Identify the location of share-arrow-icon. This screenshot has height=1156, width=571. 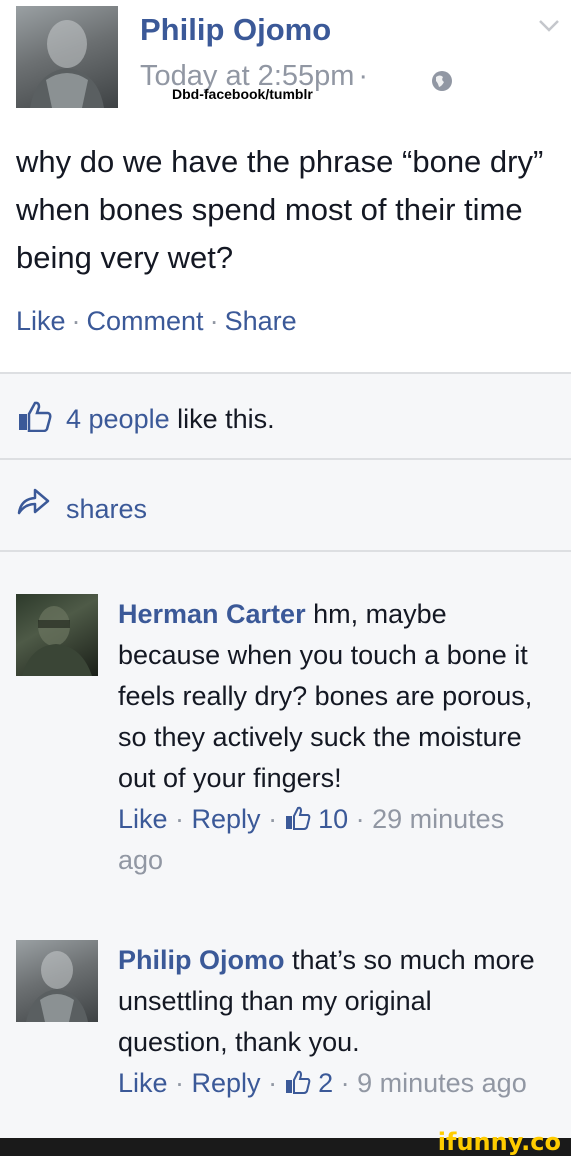
(33, 501).